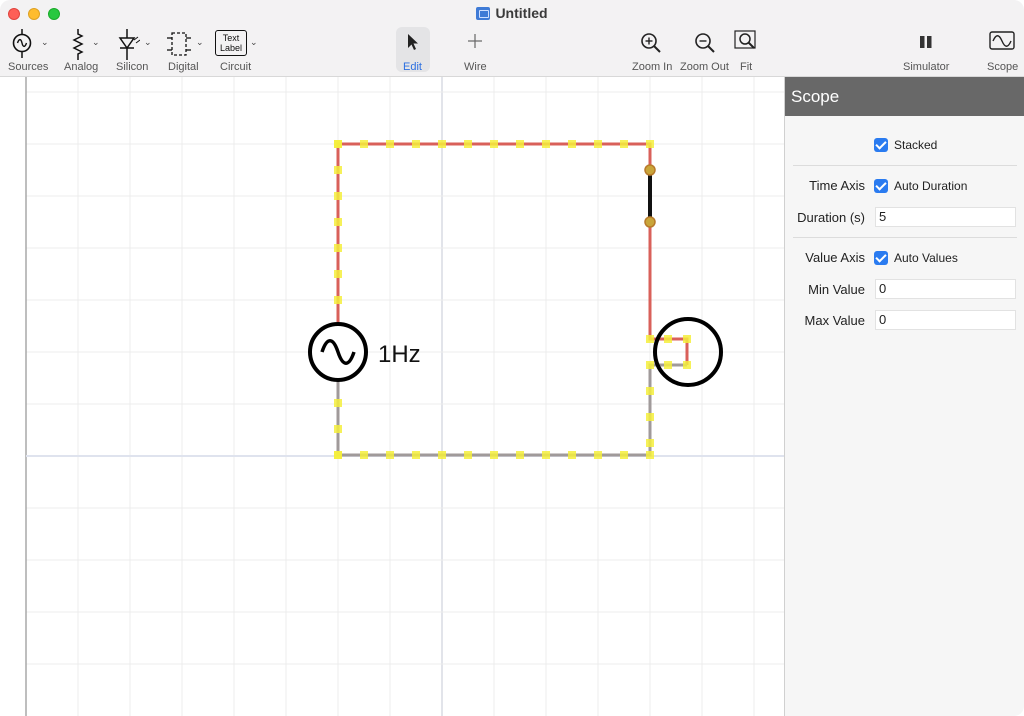 The image size is (1024, 716). I want to click on document-icon, so click(483, 13).